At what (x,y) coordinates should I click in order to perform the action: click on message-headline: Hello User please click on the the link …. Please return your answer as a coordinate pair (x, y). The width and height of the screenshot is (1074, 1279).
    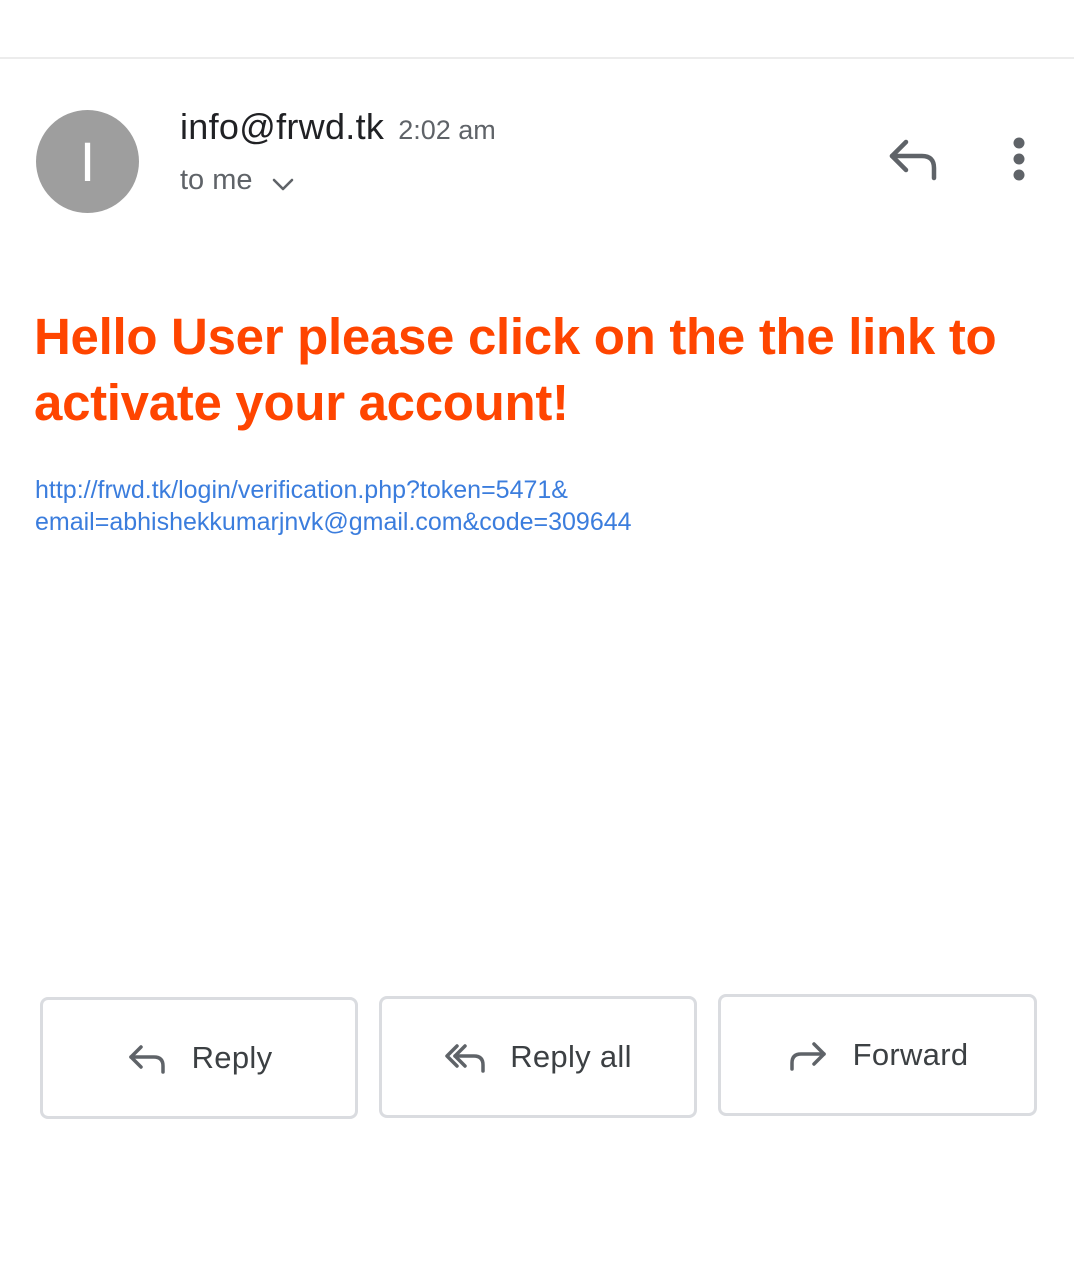
    Looking at the image, I should click on (515, 369).